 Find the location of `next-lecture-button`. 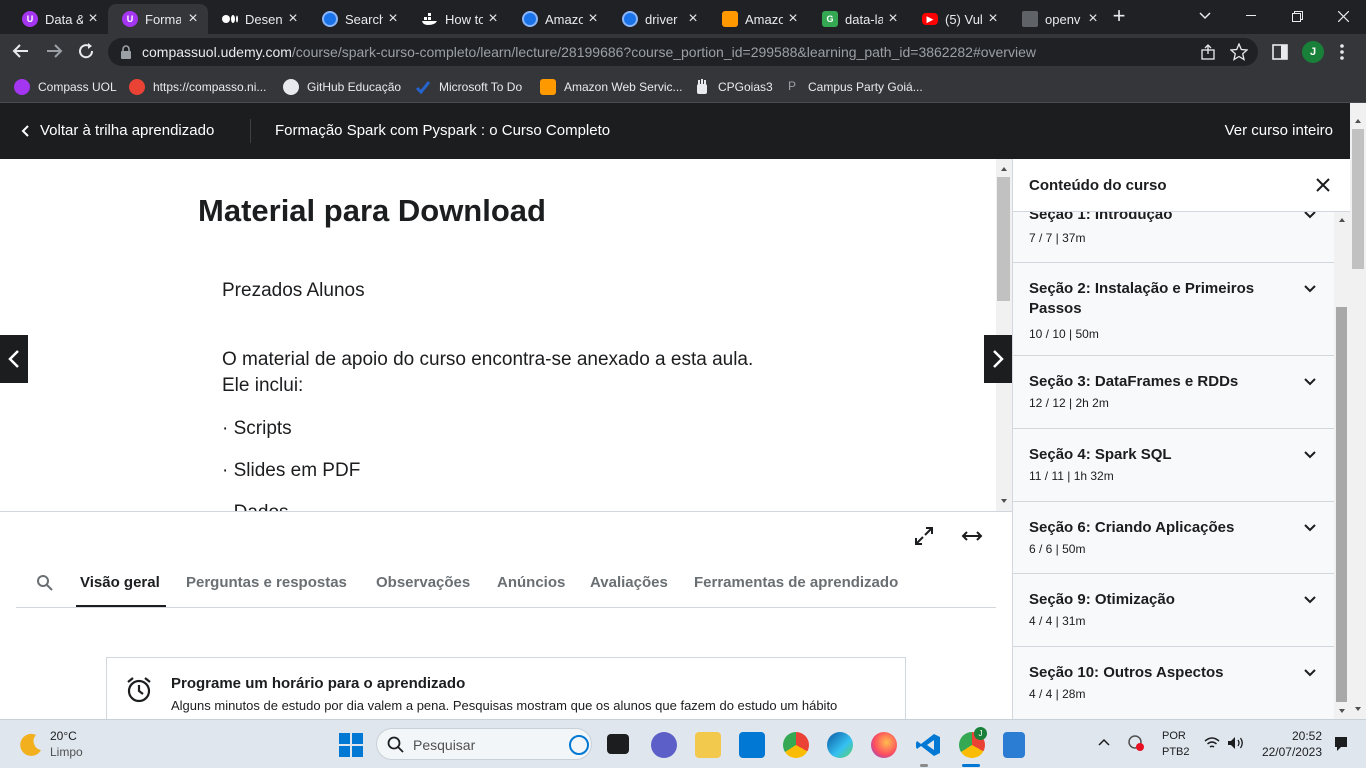

next-lecture-button is located at coordinates (998, 359).